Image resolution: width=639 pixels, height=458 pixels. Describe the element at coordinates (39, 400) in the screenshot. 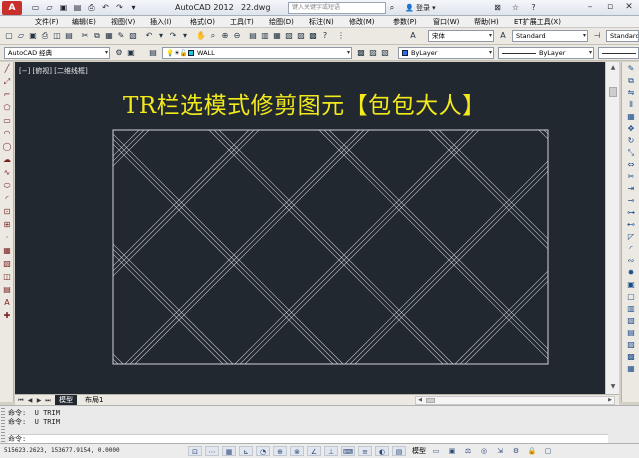

I see `next-tab-icon: ▶` at that location.